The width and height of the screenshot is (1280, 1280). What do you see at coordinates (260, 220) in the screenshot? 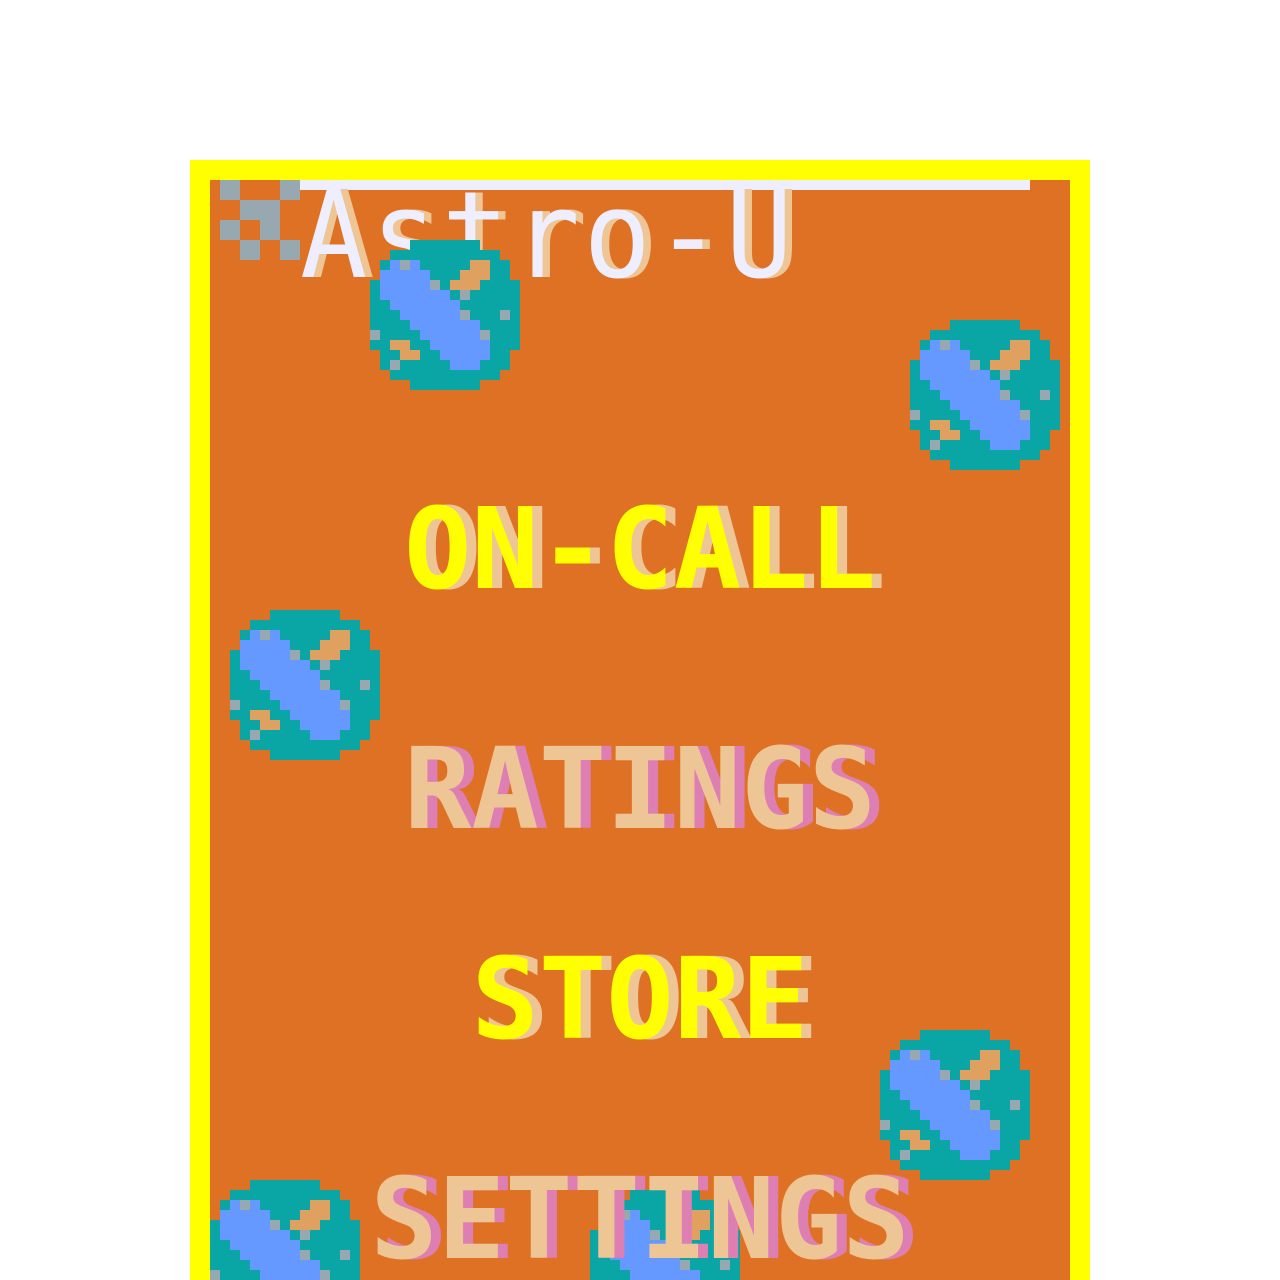
I see `checker-star-icon` at bounding box center [260, 220].